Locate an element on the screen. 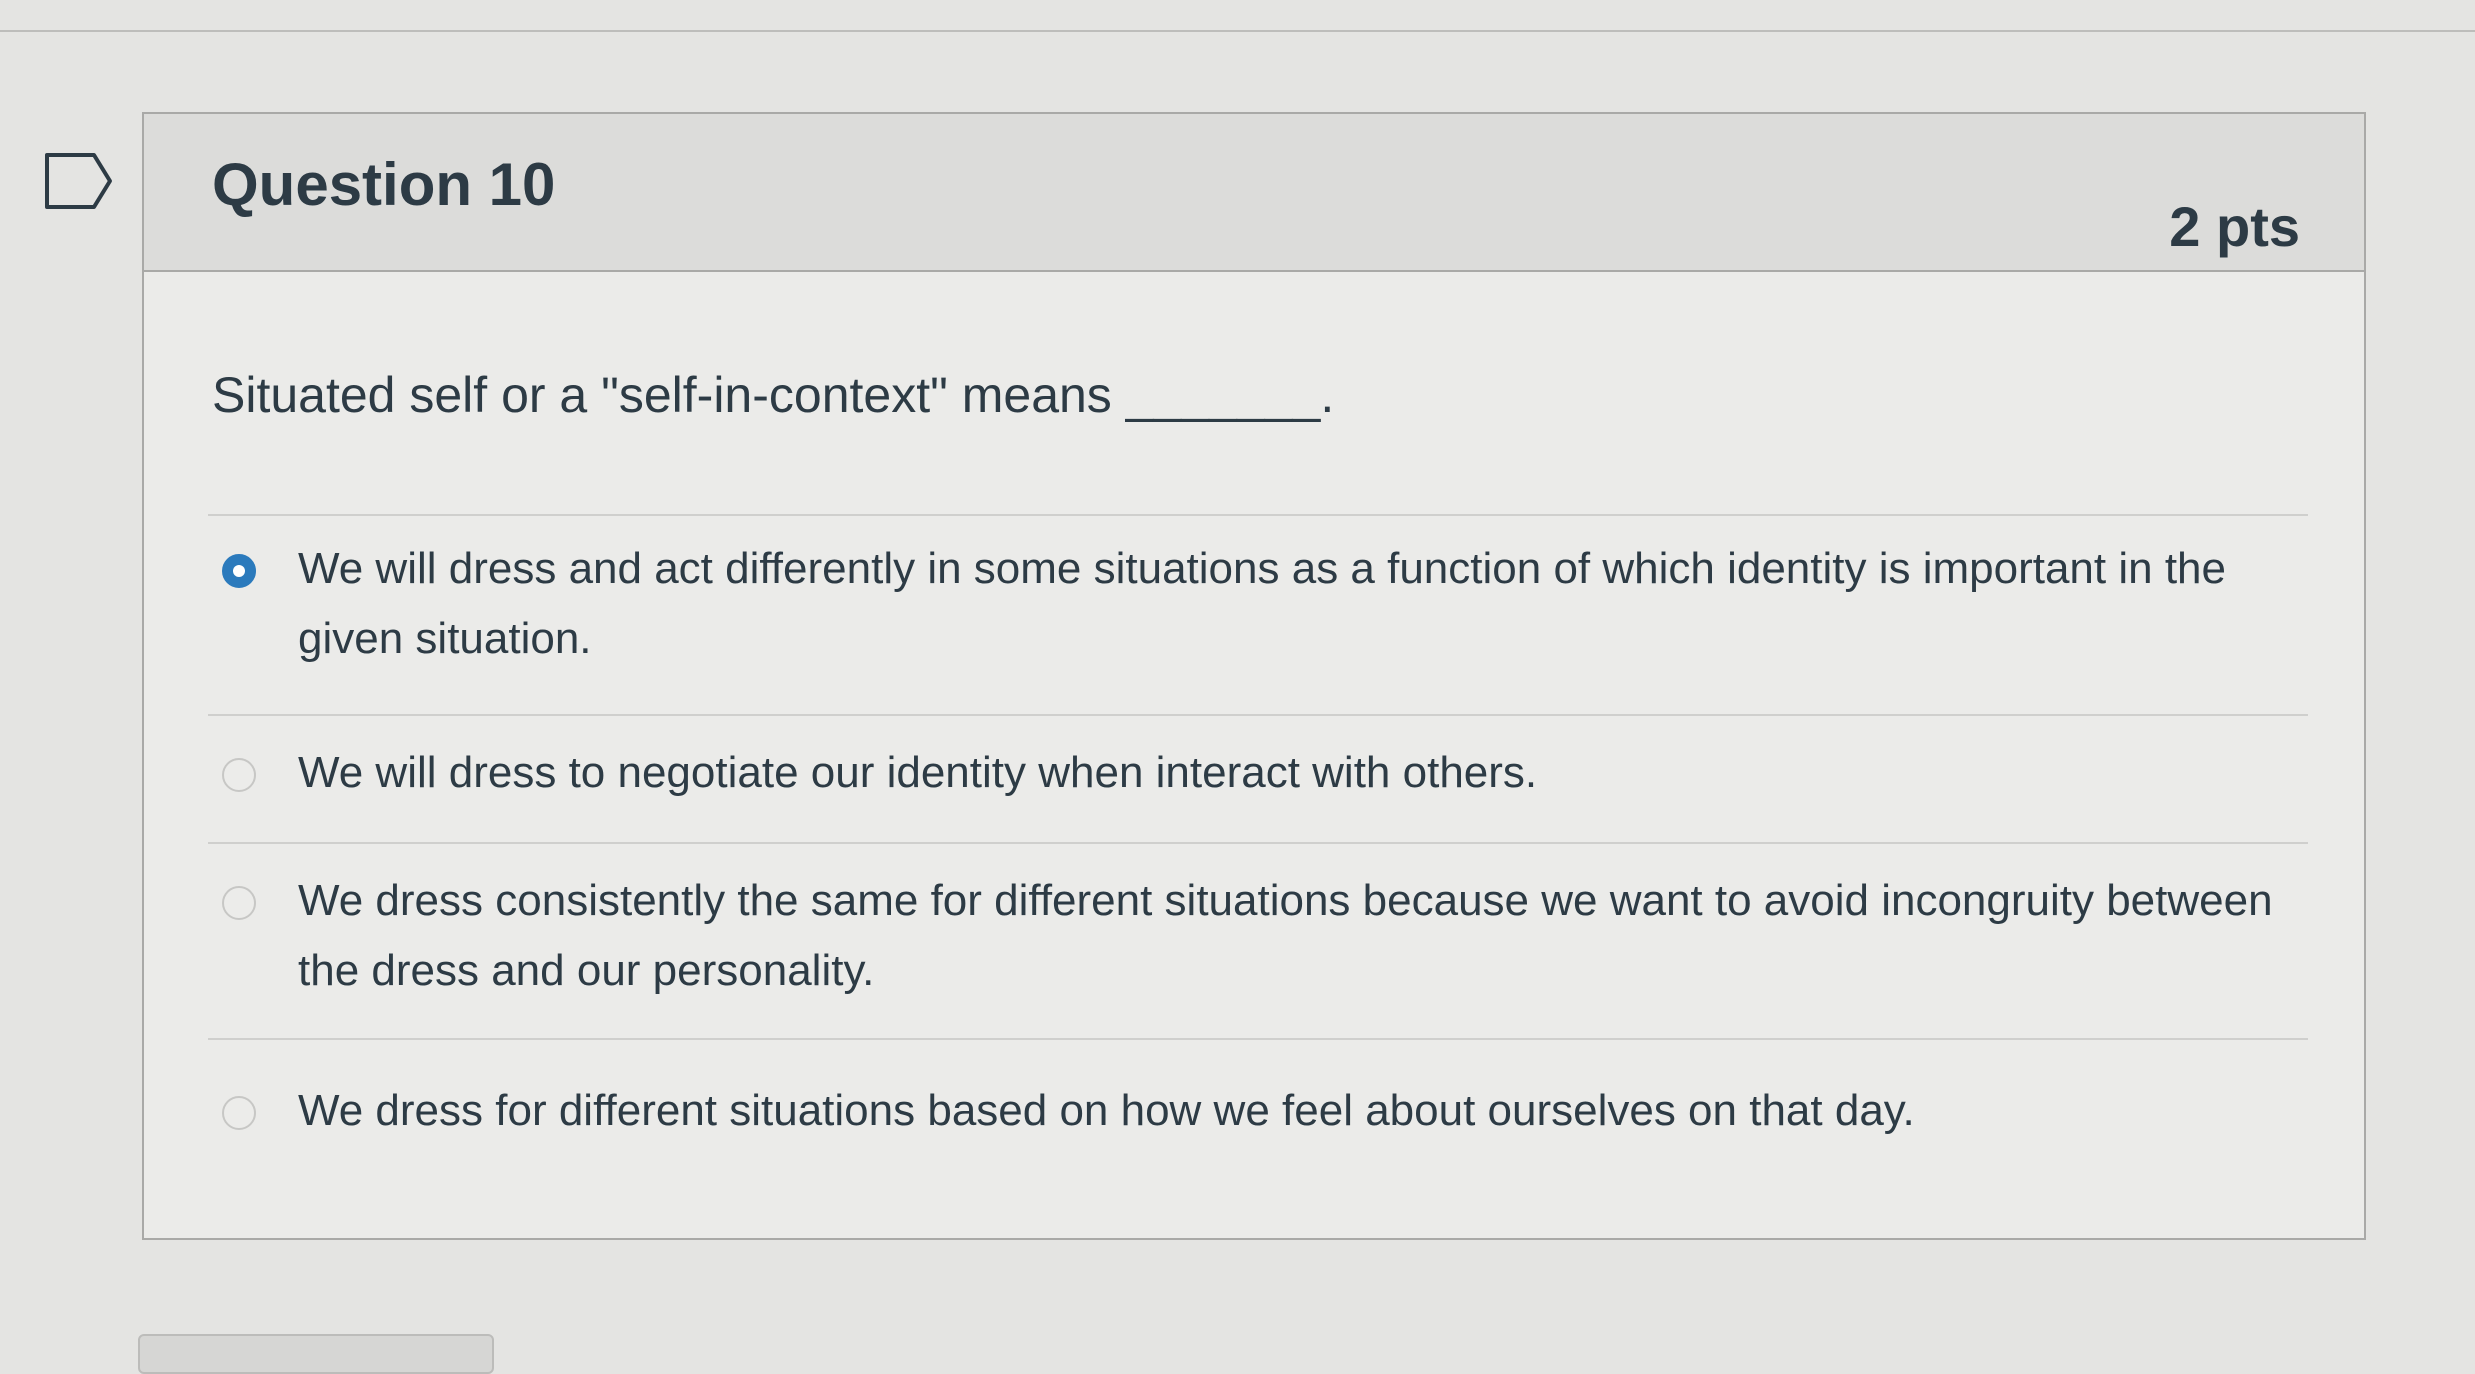  next-question-button is located at coordinates (316, 1354).